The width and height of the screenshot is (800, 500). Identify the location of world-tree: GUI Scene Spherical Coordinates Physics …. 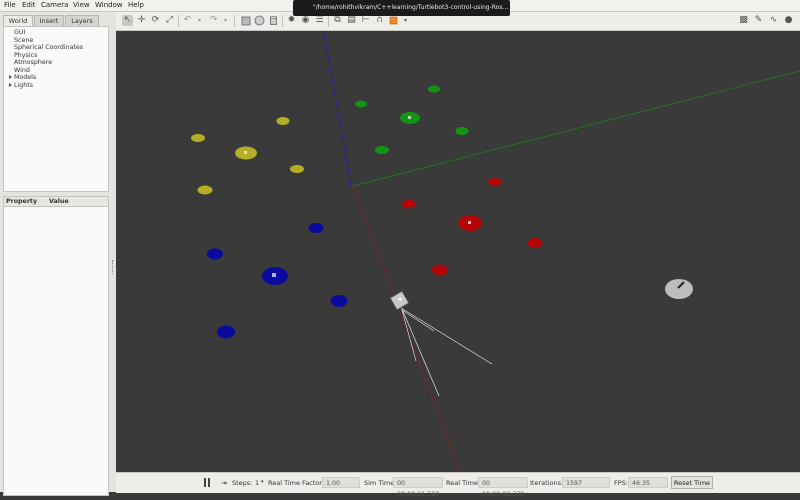
(56, 109).